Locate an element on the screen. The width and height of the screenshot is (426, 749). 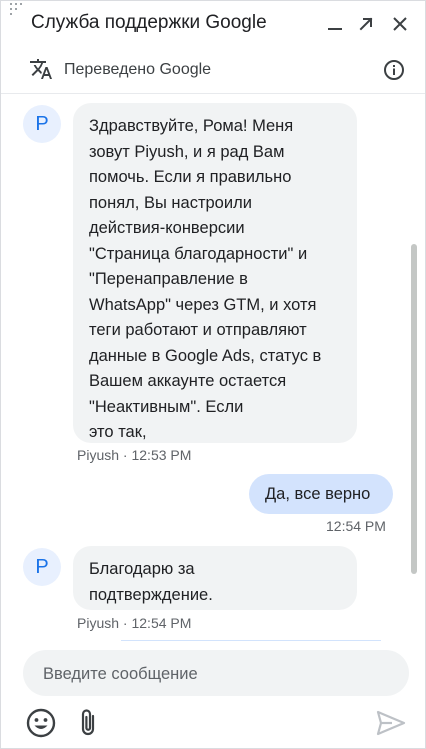
attach-button is located at coordinates (88, 723).